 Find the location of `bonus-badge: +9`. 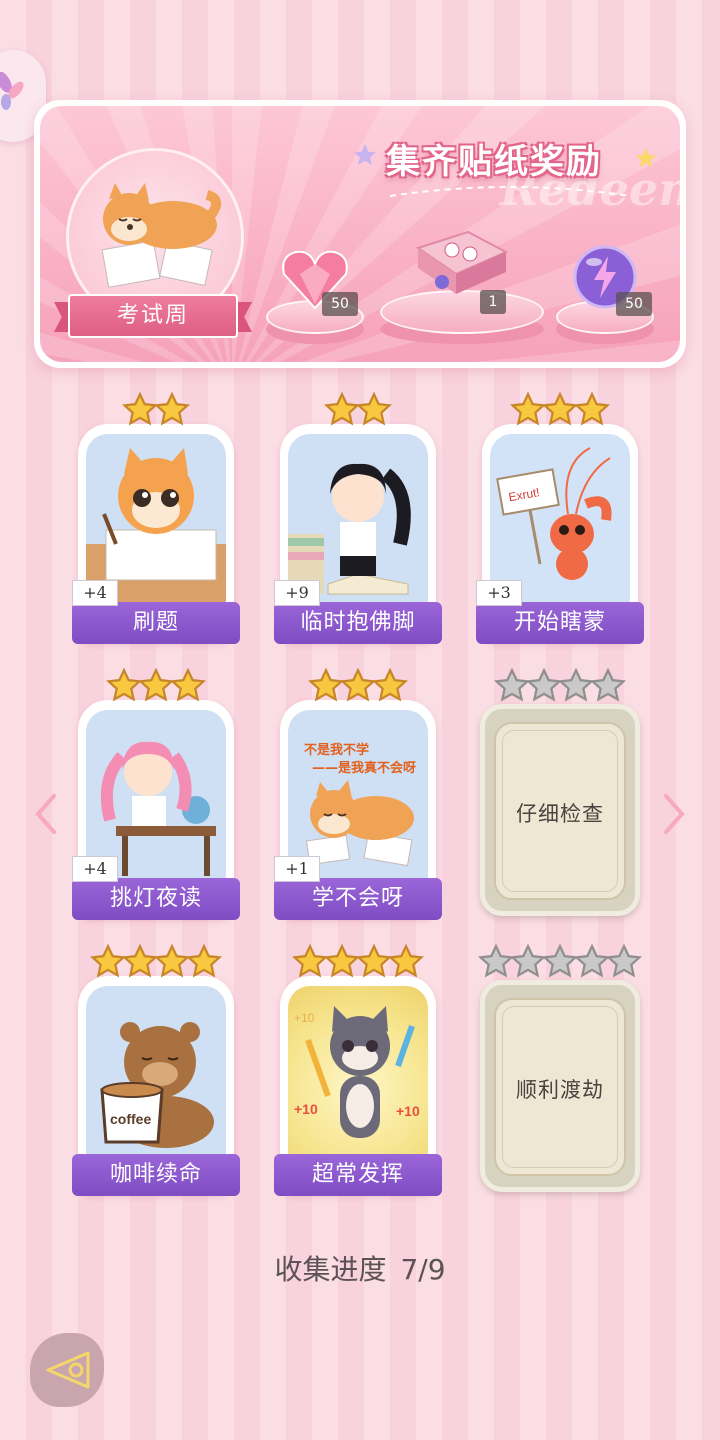

bonus-badge: +9 is located at coordinates (297, 593).